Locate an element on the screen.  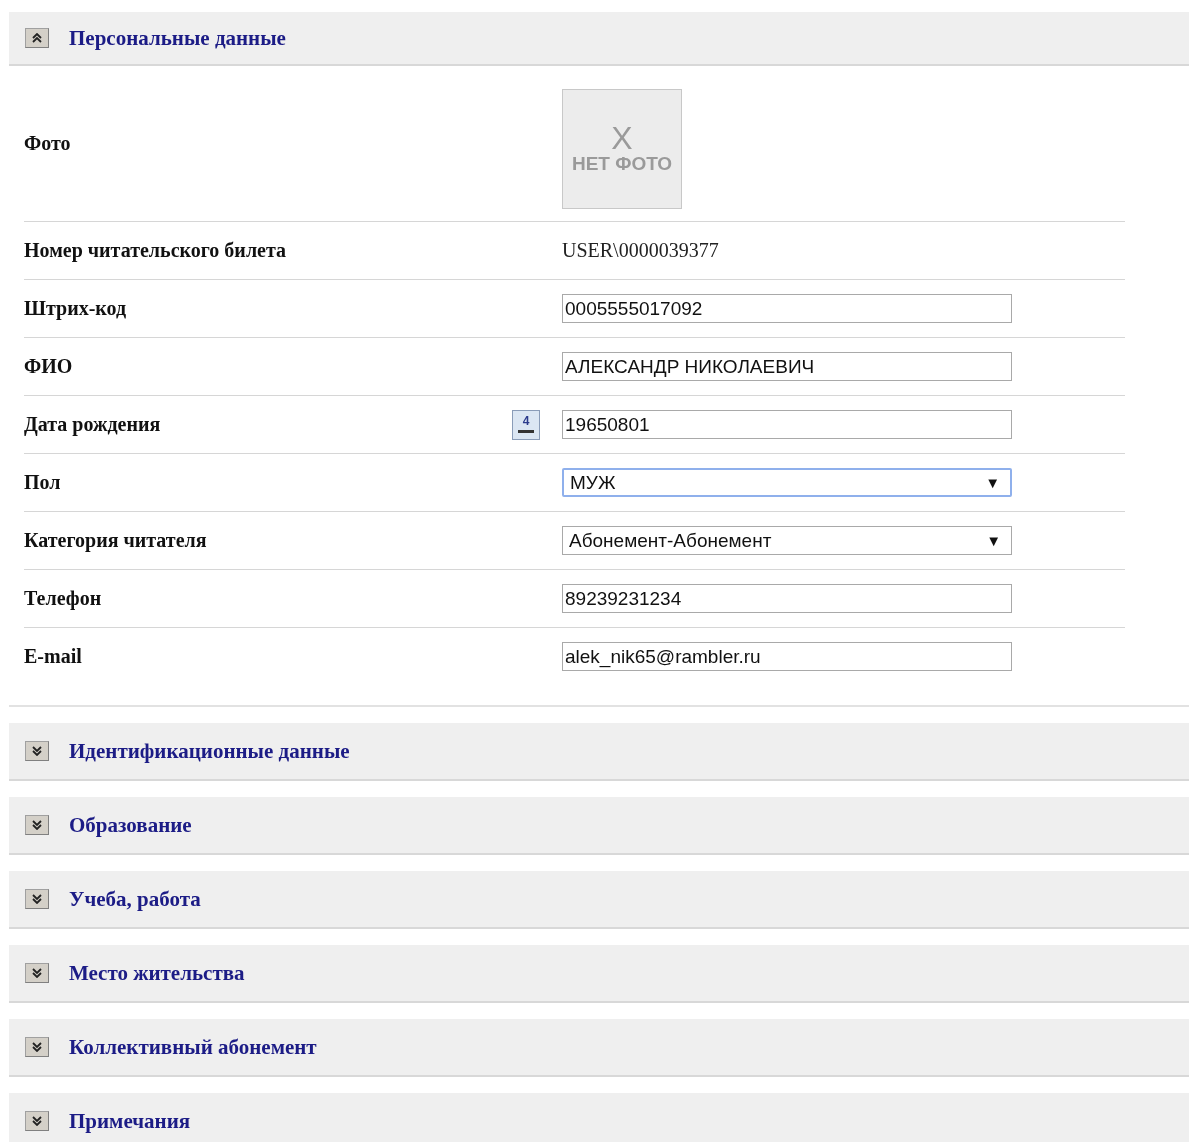
section-header: Коллективный абонемент is located at coordinates (599, 1048).